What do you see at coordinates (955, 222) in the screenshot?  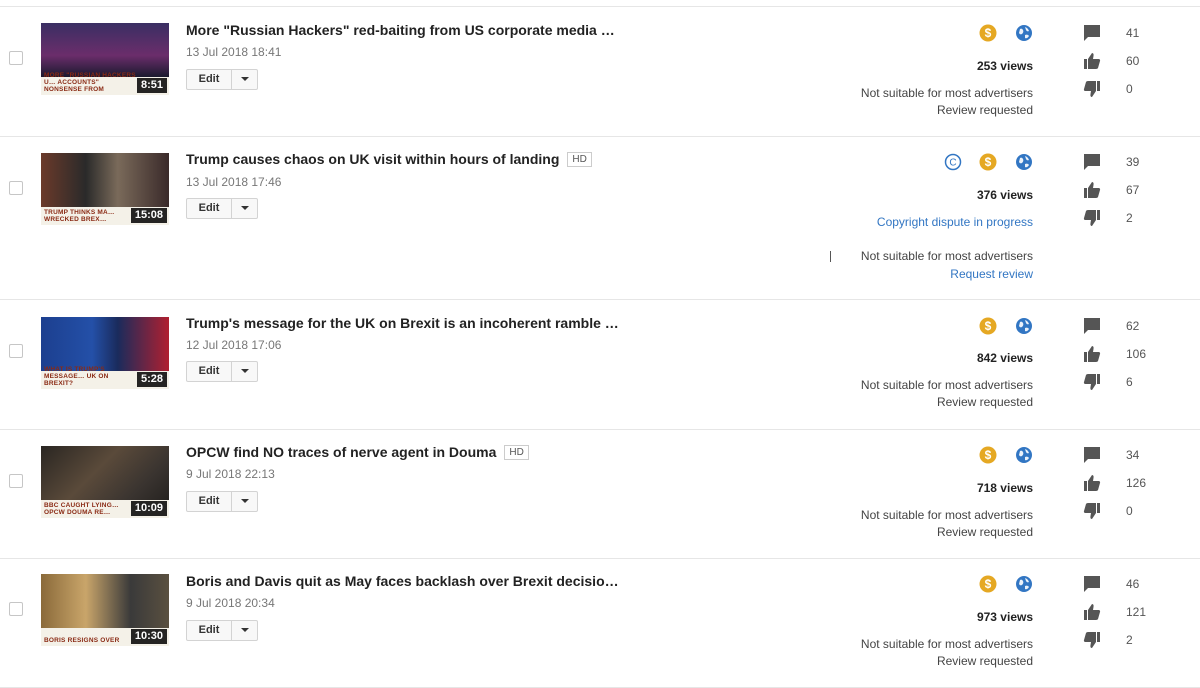 I see `copyright-dispute-link: Copyright dispute in progress` at bounding box center [955, 222].